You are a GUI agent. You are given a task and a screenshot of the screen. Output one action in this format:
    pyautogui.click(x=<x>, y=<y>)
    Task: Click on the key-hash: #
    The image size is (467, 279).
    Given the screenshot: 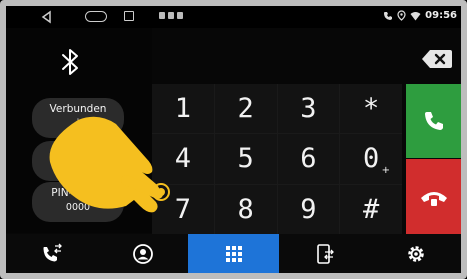 What is the action you would take?
    pyautogui.click(x=371, y=209)
    